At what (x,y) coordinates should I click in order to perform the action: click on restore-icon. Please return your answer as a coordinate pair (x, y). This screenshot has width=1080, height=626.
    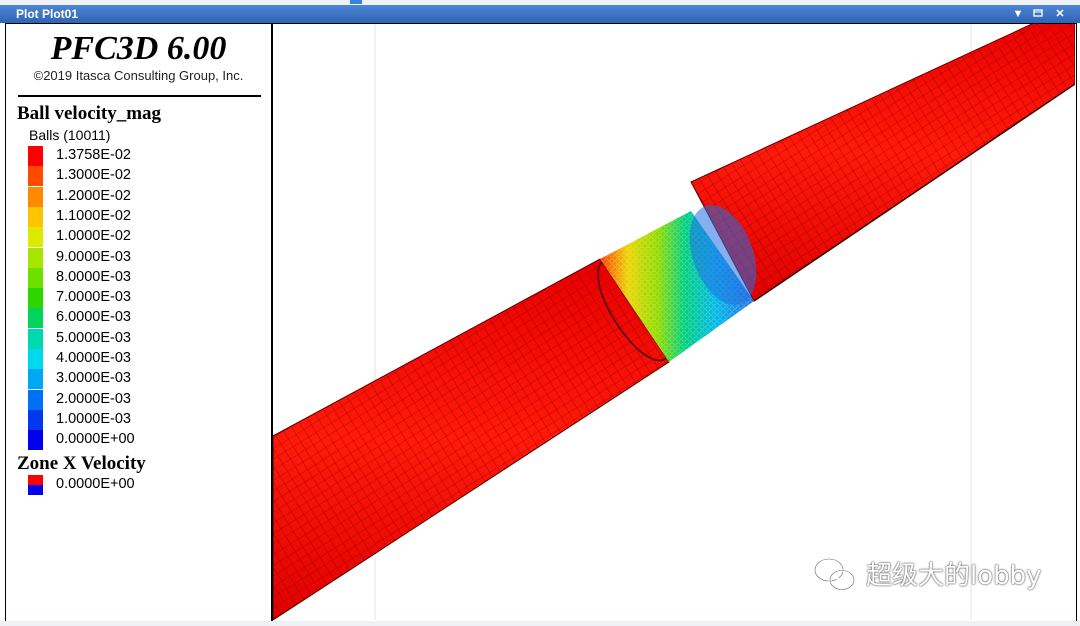
    Looking at the image, I should click on (1038, 14).